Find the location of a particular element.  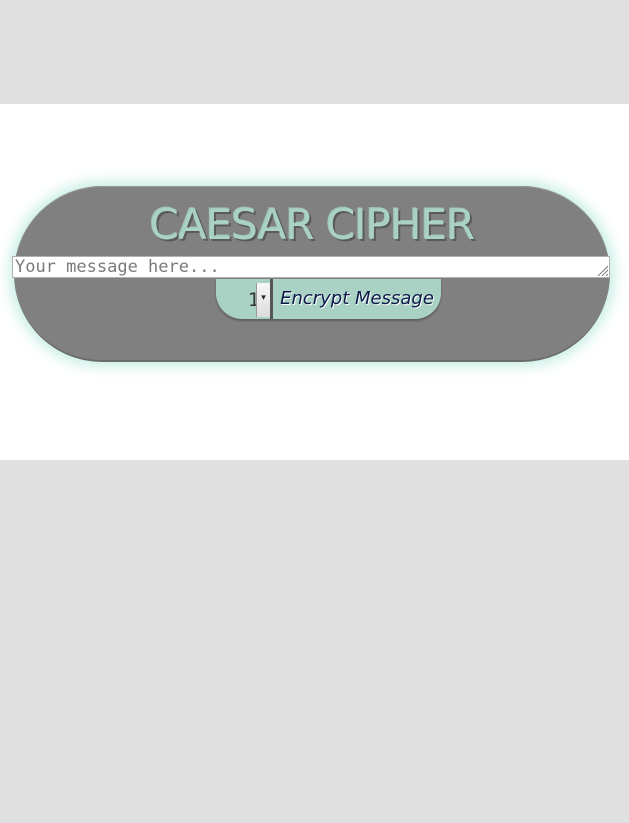

message-input is located at coordinates (311, 267).